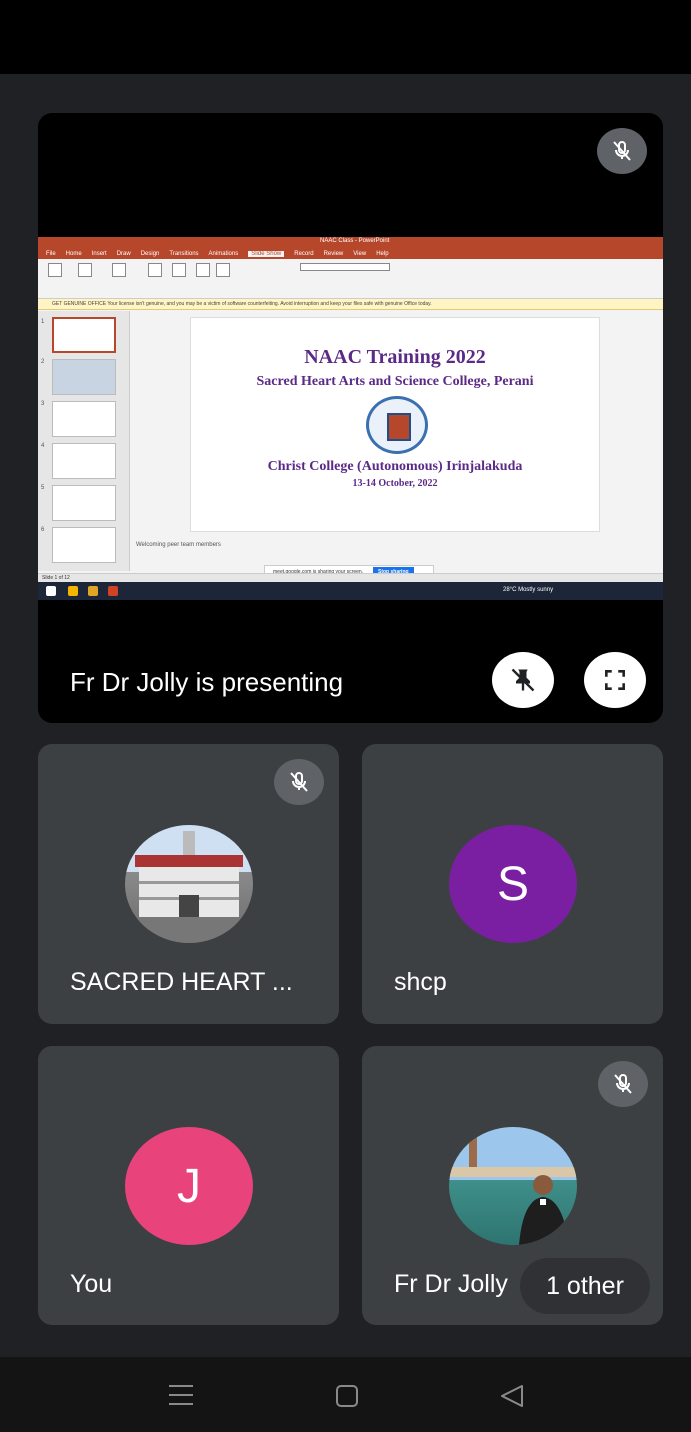 The height and width of the screenshot is (1432, 691). Describe the element at coordinates (523, 680) in the screenshot. I see `unpin-icon` at that location.